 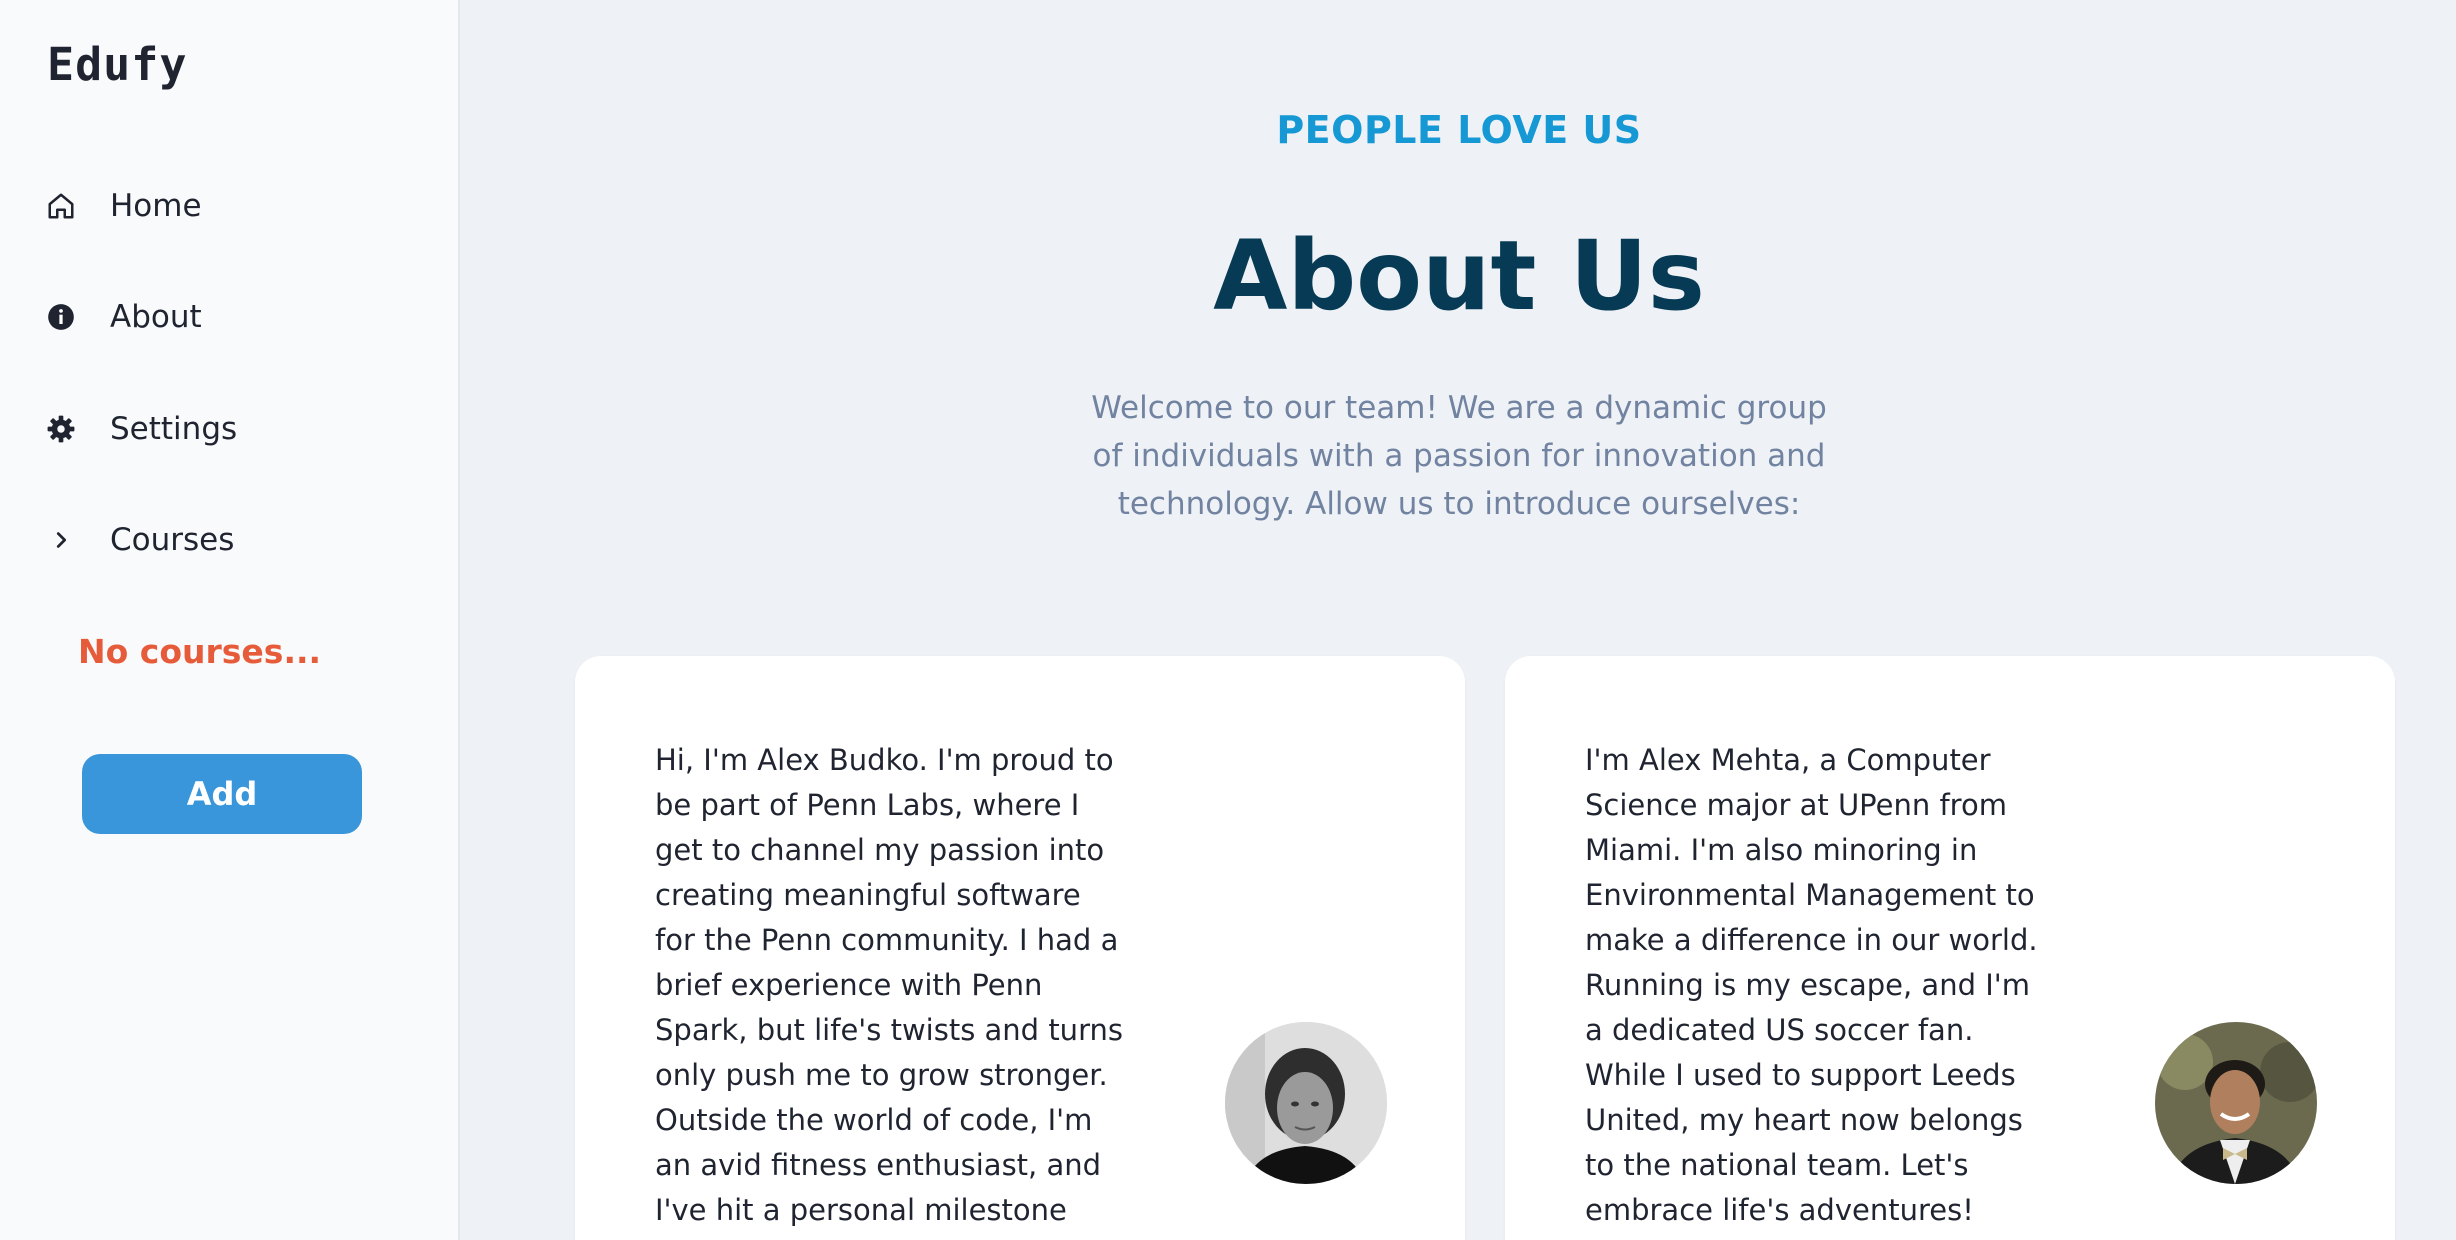 I want to click on brand-logo: Edufy, so click(x=117, y=64).